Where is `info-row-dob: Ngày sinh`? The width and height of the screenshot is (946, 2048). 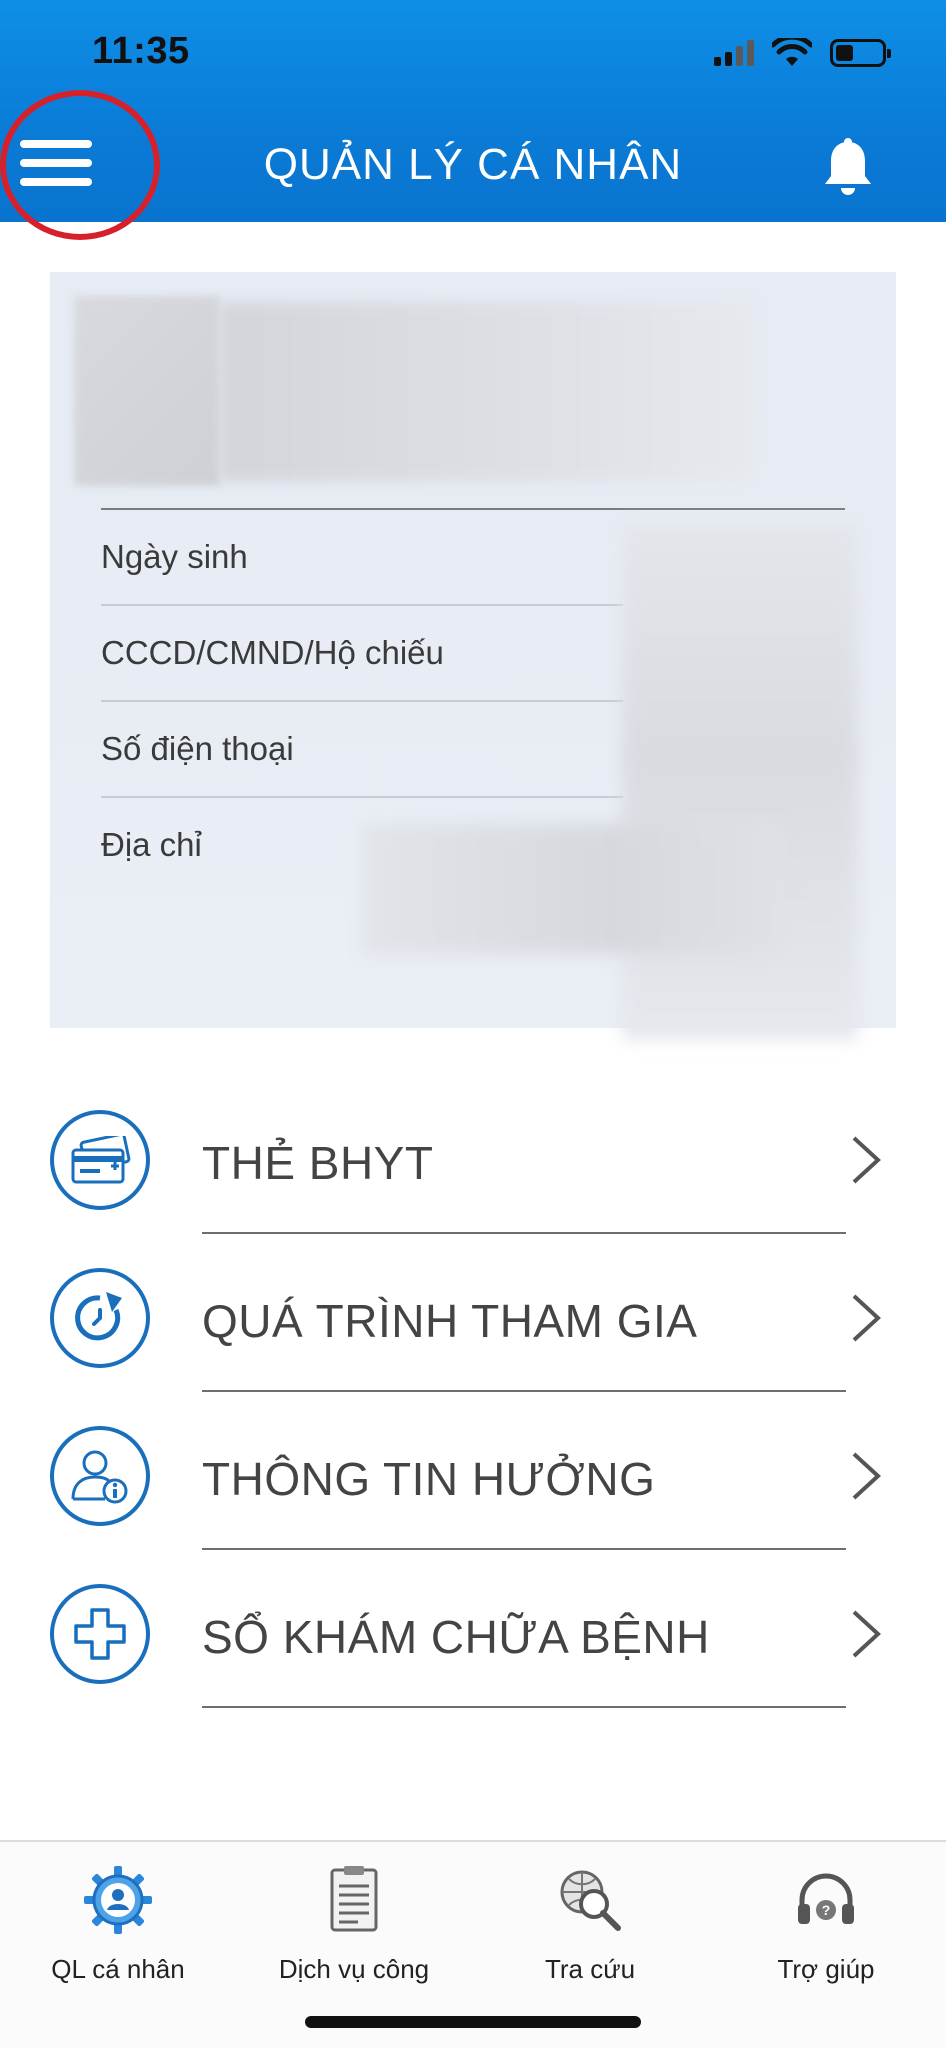 info-row-dob: Ngày sinh is located at coordinates (362, 558).